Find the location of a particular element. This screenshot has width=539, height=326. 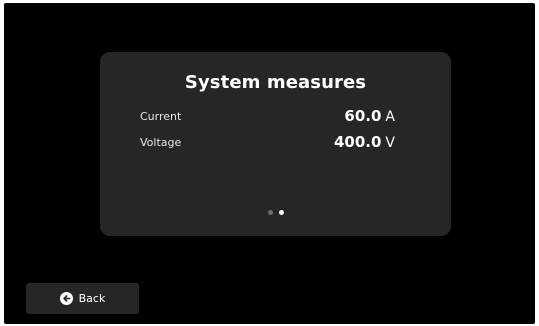

measure-label: Voltage is located at coordinates (161, 142).